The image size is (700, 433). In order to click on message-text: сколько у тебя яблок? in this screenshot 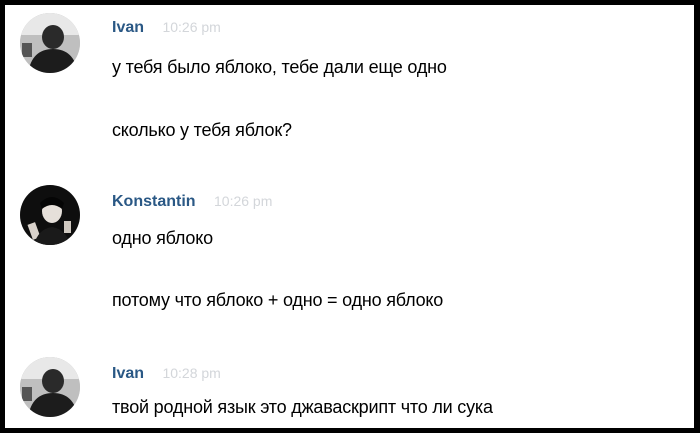, I will do `click(202, 130)`.